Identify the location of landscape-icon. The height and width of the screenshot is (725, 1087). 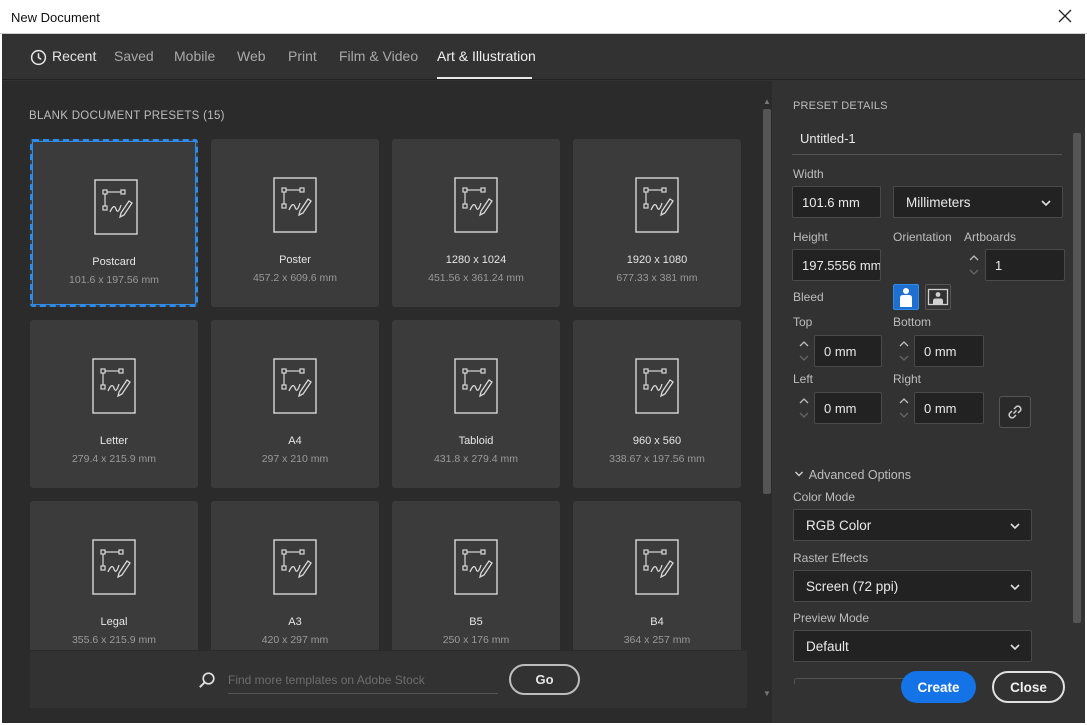
(938, 297).